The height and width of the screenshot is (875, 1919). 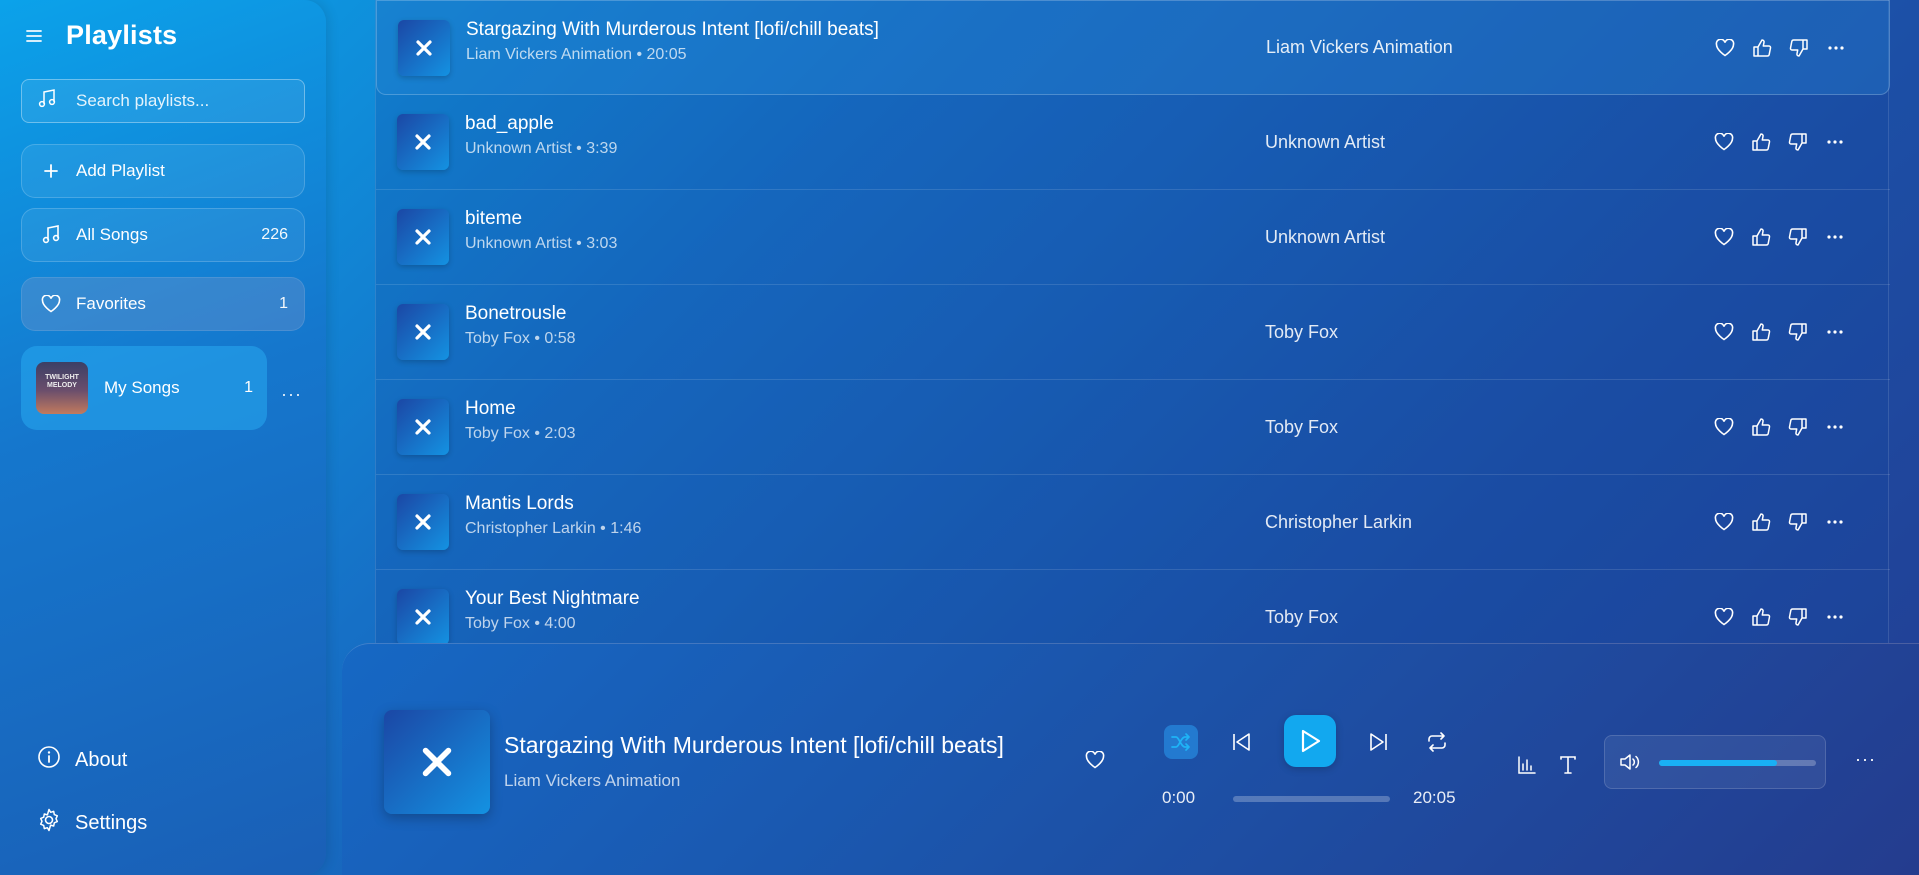 I want to click on now-playing-artist: Liam Vickers Animation, so click(x=592, y=780).